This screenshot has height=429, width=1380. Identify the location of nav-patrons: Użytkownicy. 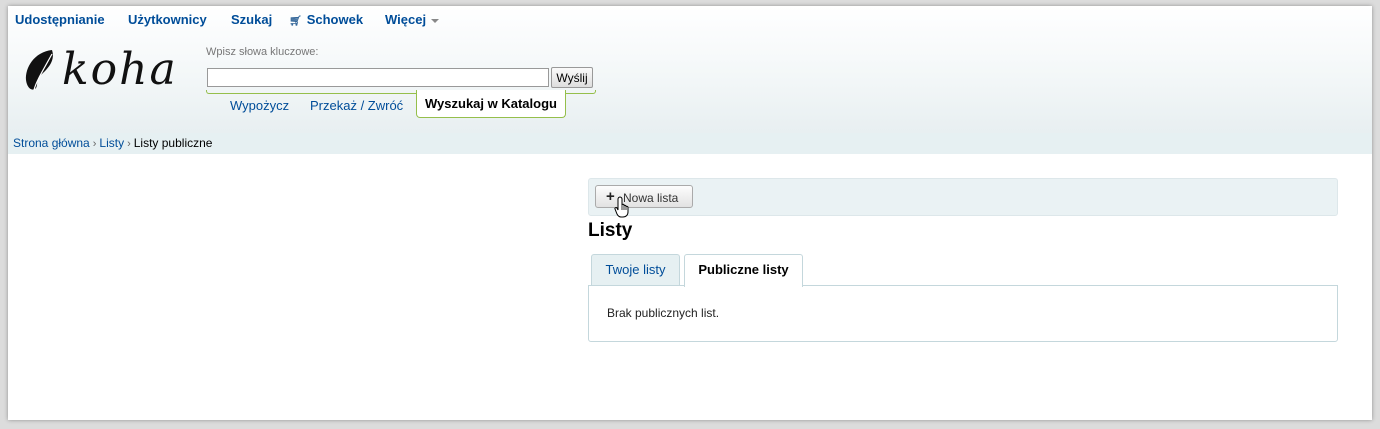
(167, 19).